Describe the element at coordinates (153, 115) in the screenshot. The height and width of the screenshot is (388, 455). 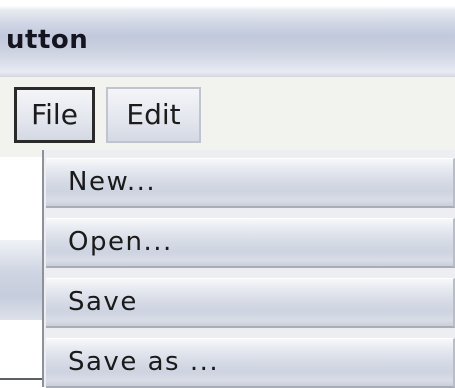
I see `menu-edit-button: Edit` at that location.